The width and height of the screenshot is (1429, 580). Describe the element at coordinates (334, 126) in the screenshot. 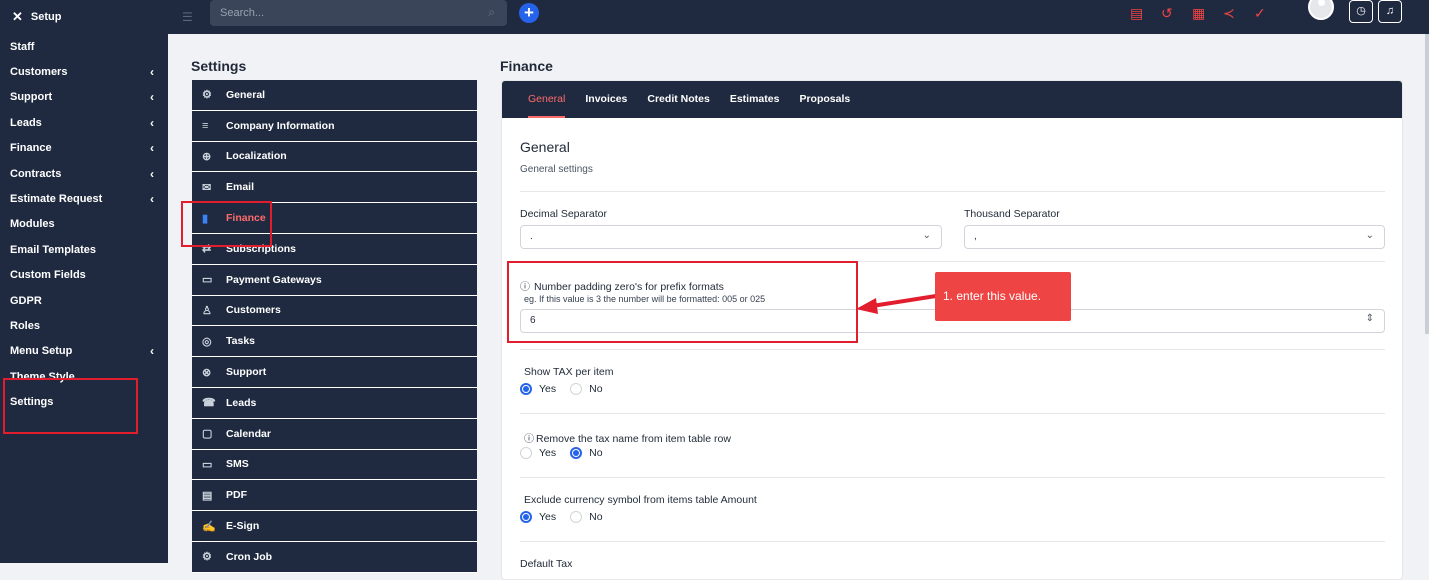

I see `settings-menu-company-information: ≡ Company Information` at that location.